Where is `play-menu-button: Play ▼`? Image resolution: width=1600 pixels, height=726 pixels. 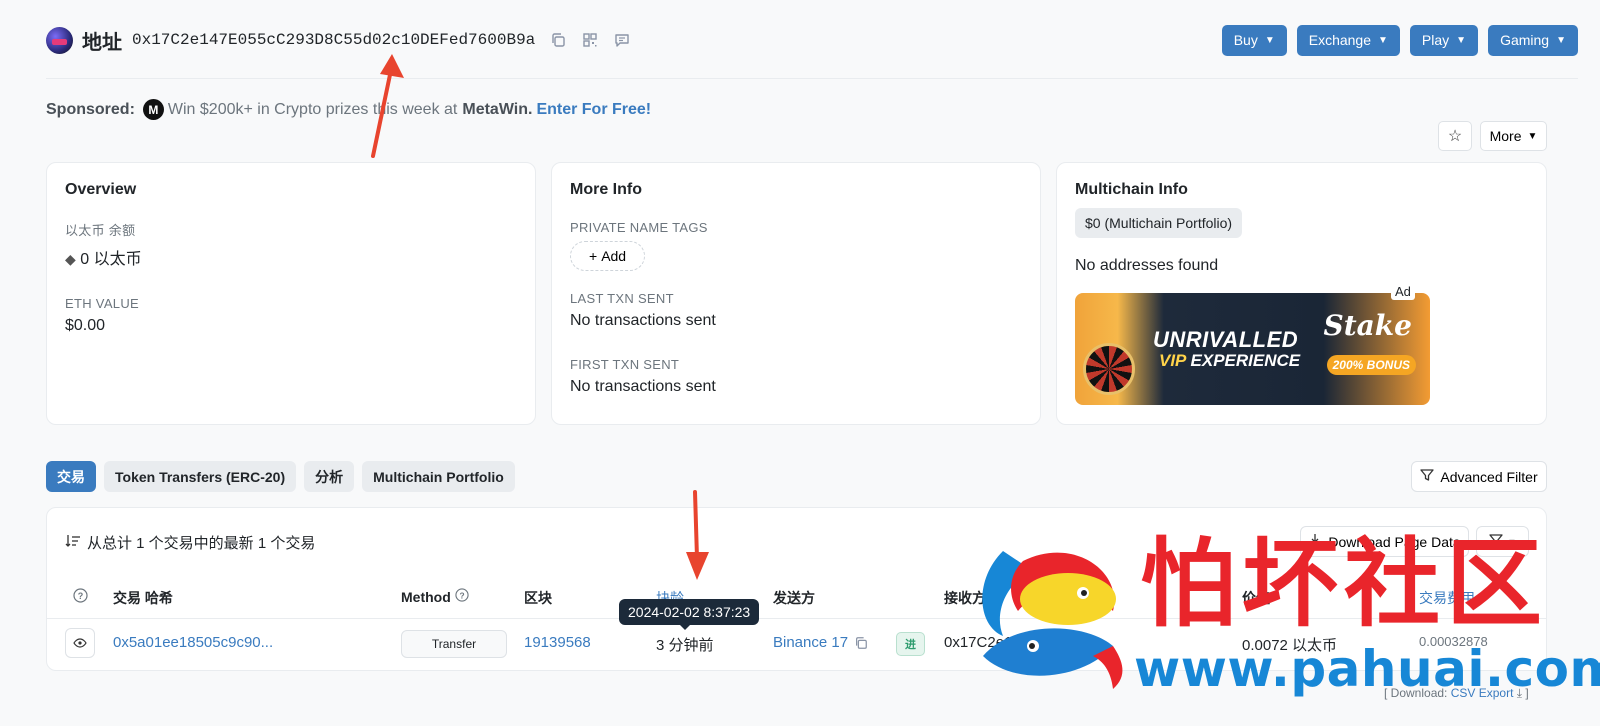 play-menu-button: Play ▼ is located at coordinates (1444, 40).